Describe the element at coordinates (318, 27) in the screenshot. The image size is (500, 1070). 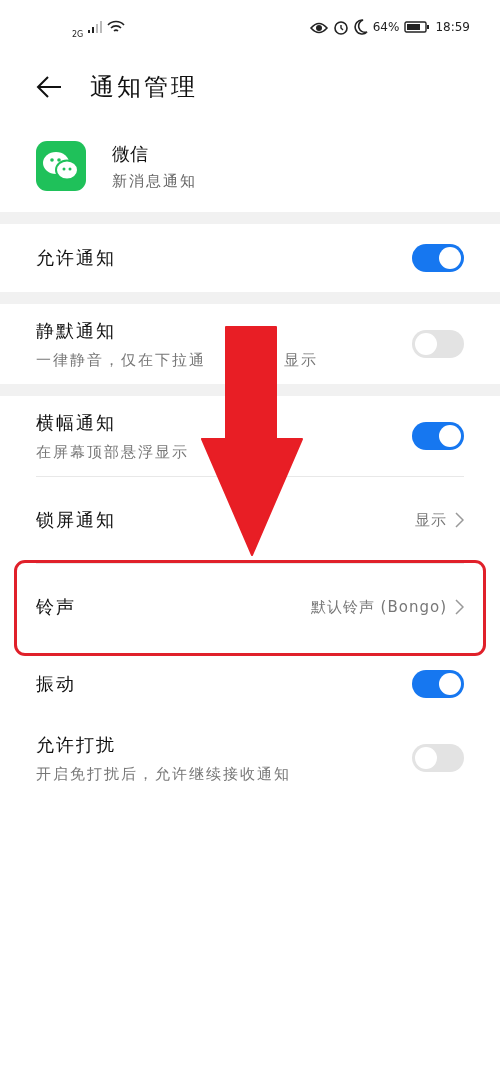
I see `eye-icon` at that location.